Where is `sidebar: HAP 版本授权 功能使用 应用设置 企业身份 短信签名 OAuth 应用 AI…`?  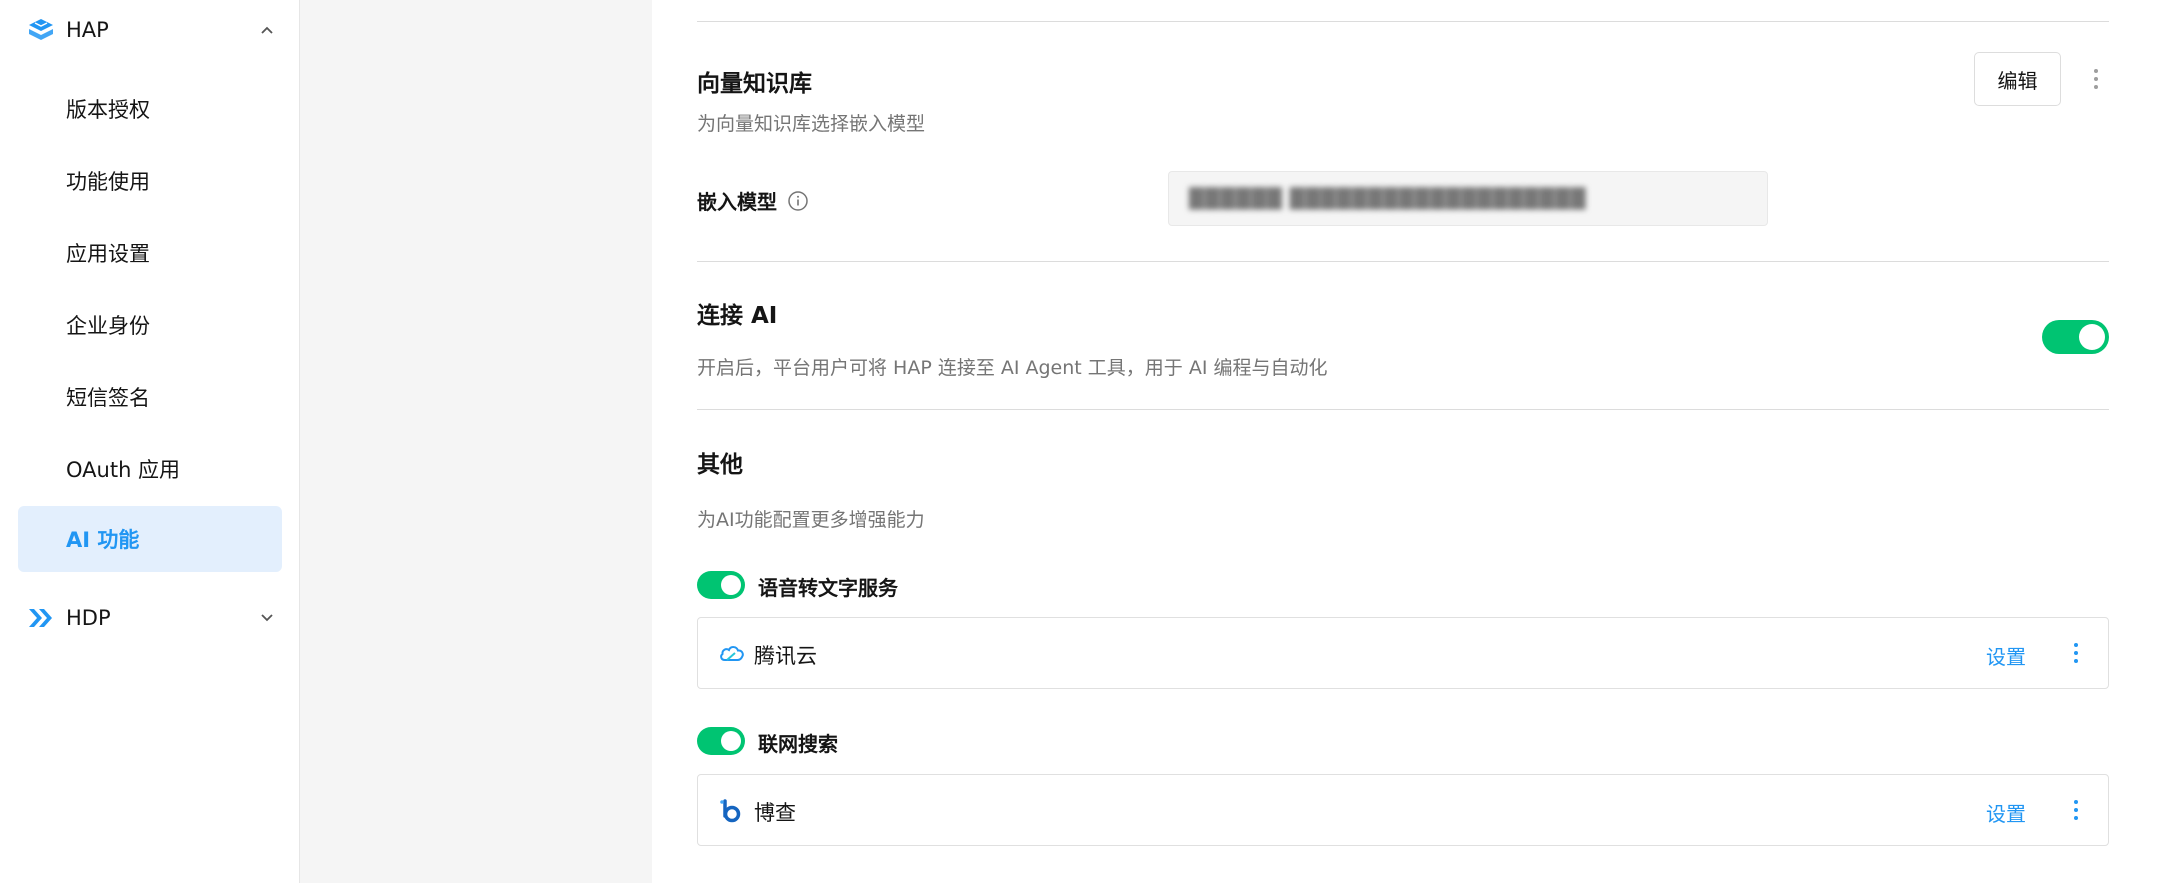
sidebar: HAP 版本授权 功能使用 应用设置 企业身份 短信签名 OAuth 应用 AI… is located at coordinates (150, 441).